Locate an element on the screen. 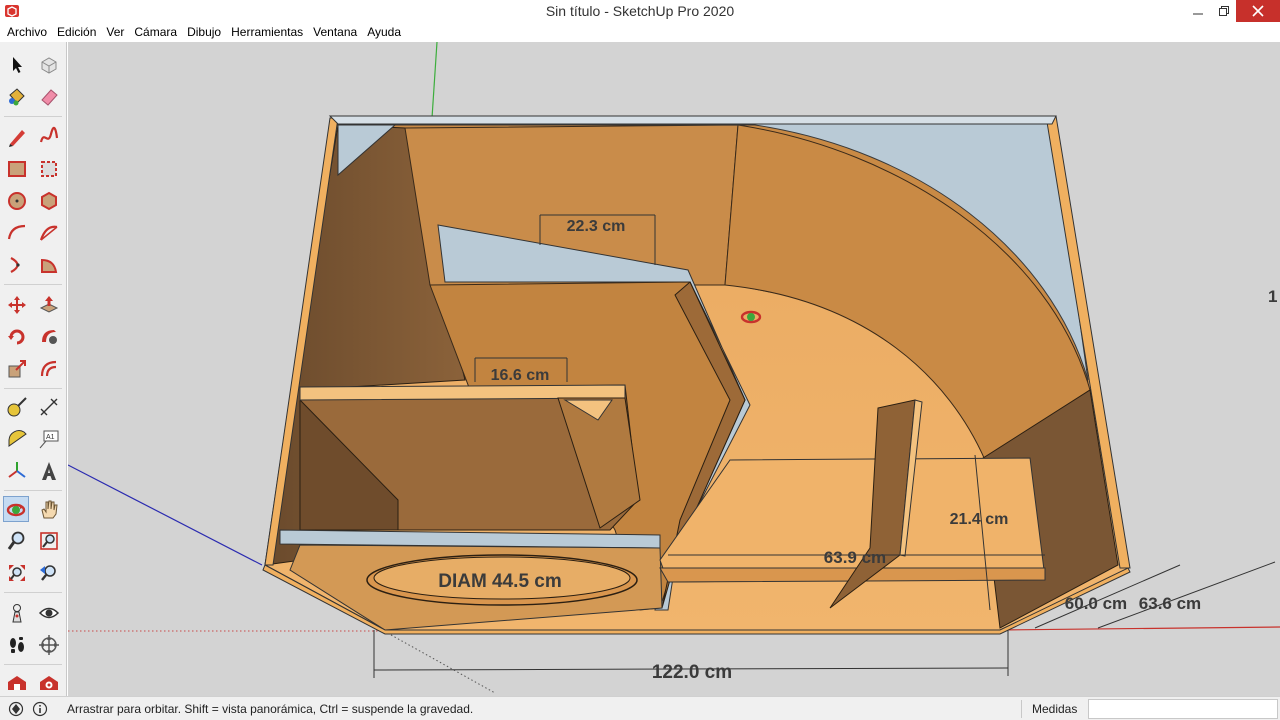 This screenshot has width=1280, height=720. protractor-icon is located at coordinates (17, 439).